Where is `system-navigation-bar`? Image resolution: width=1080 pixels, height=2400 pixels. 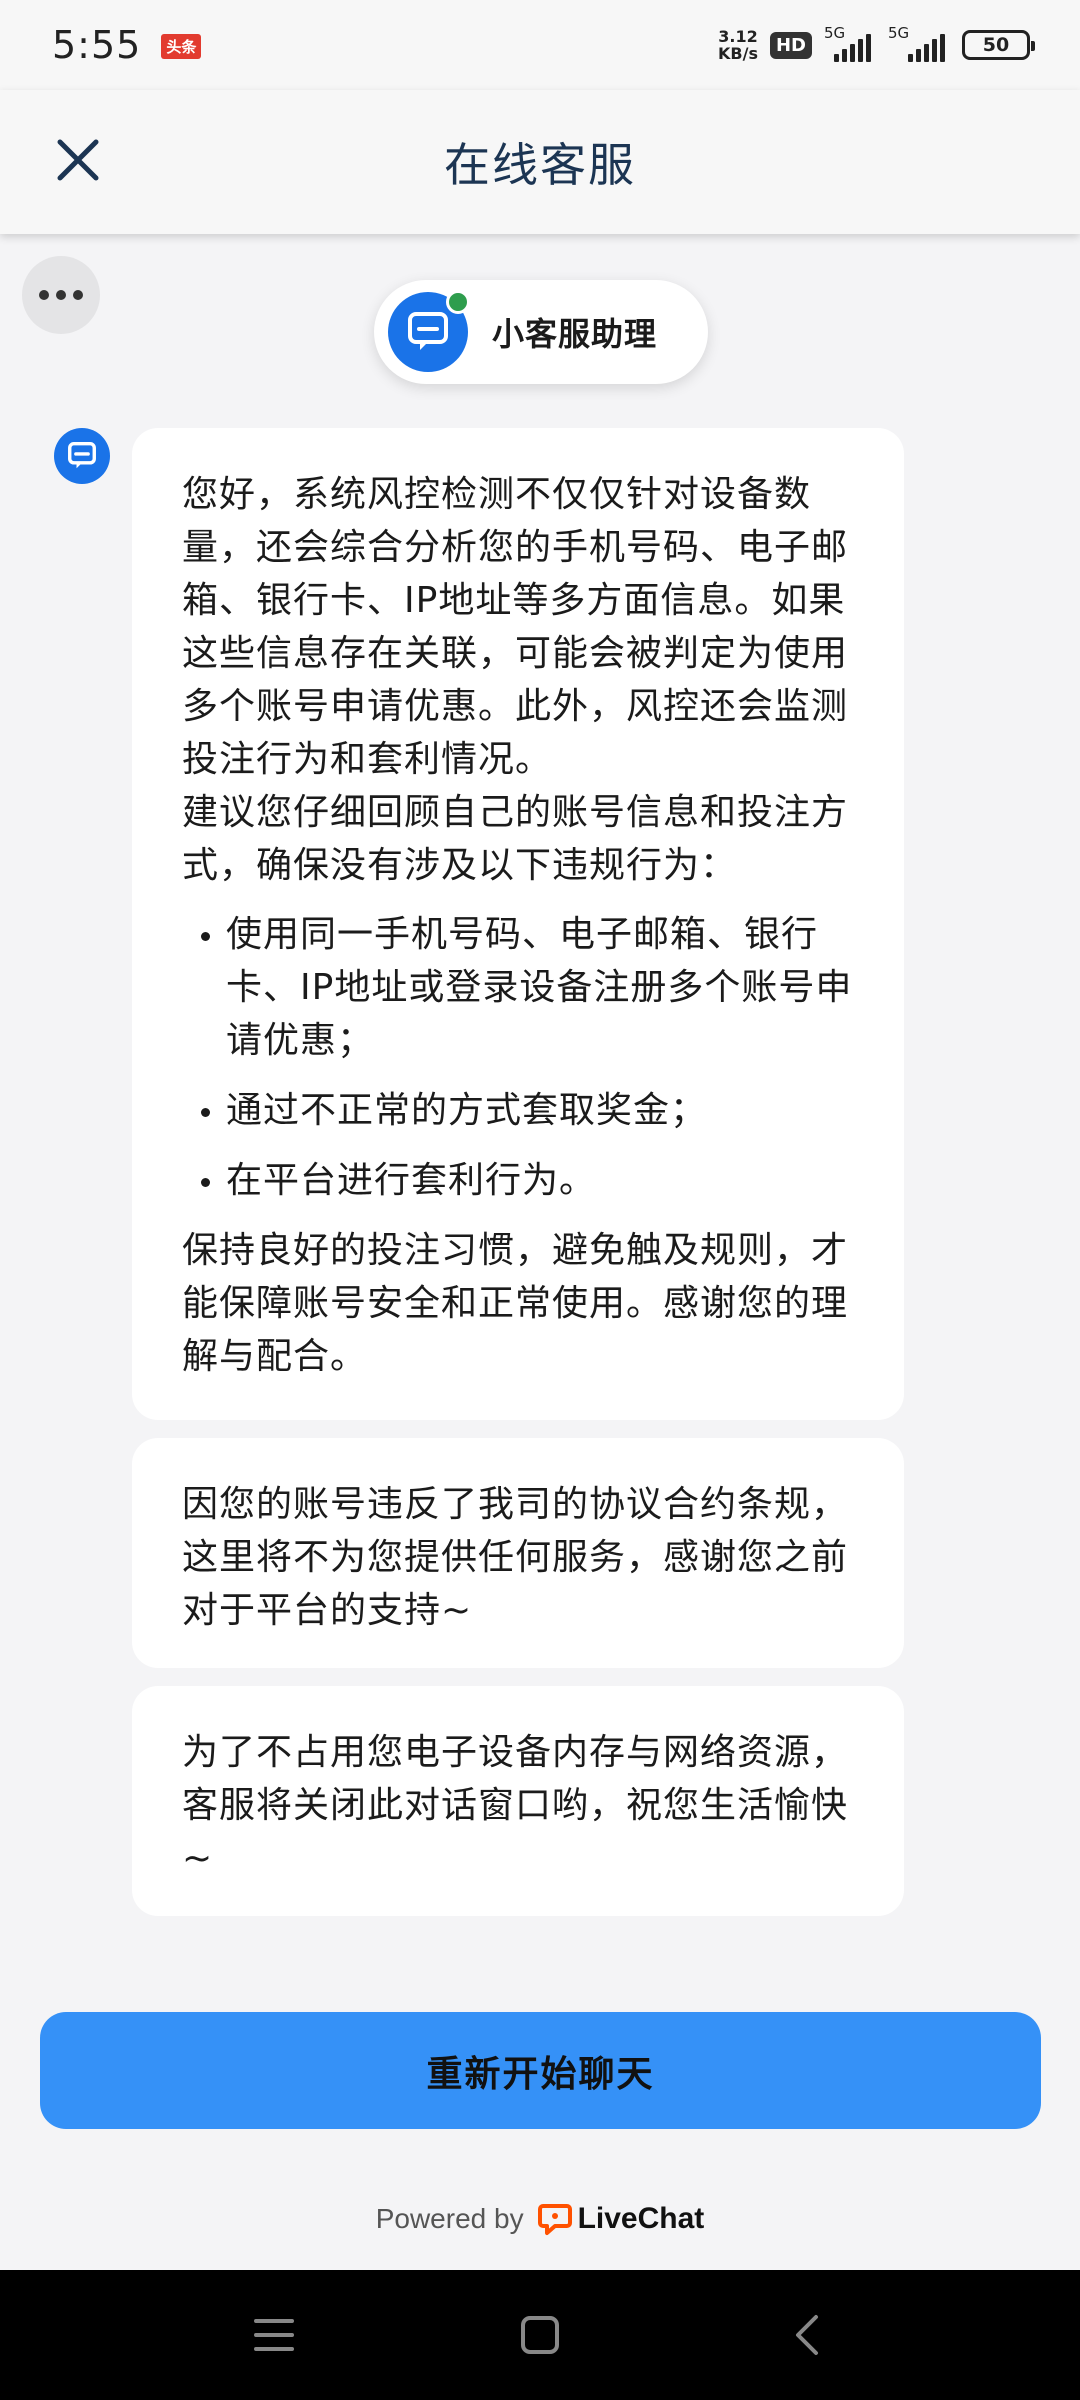
system-navigation-bar is located at coordinates (540, 2335).